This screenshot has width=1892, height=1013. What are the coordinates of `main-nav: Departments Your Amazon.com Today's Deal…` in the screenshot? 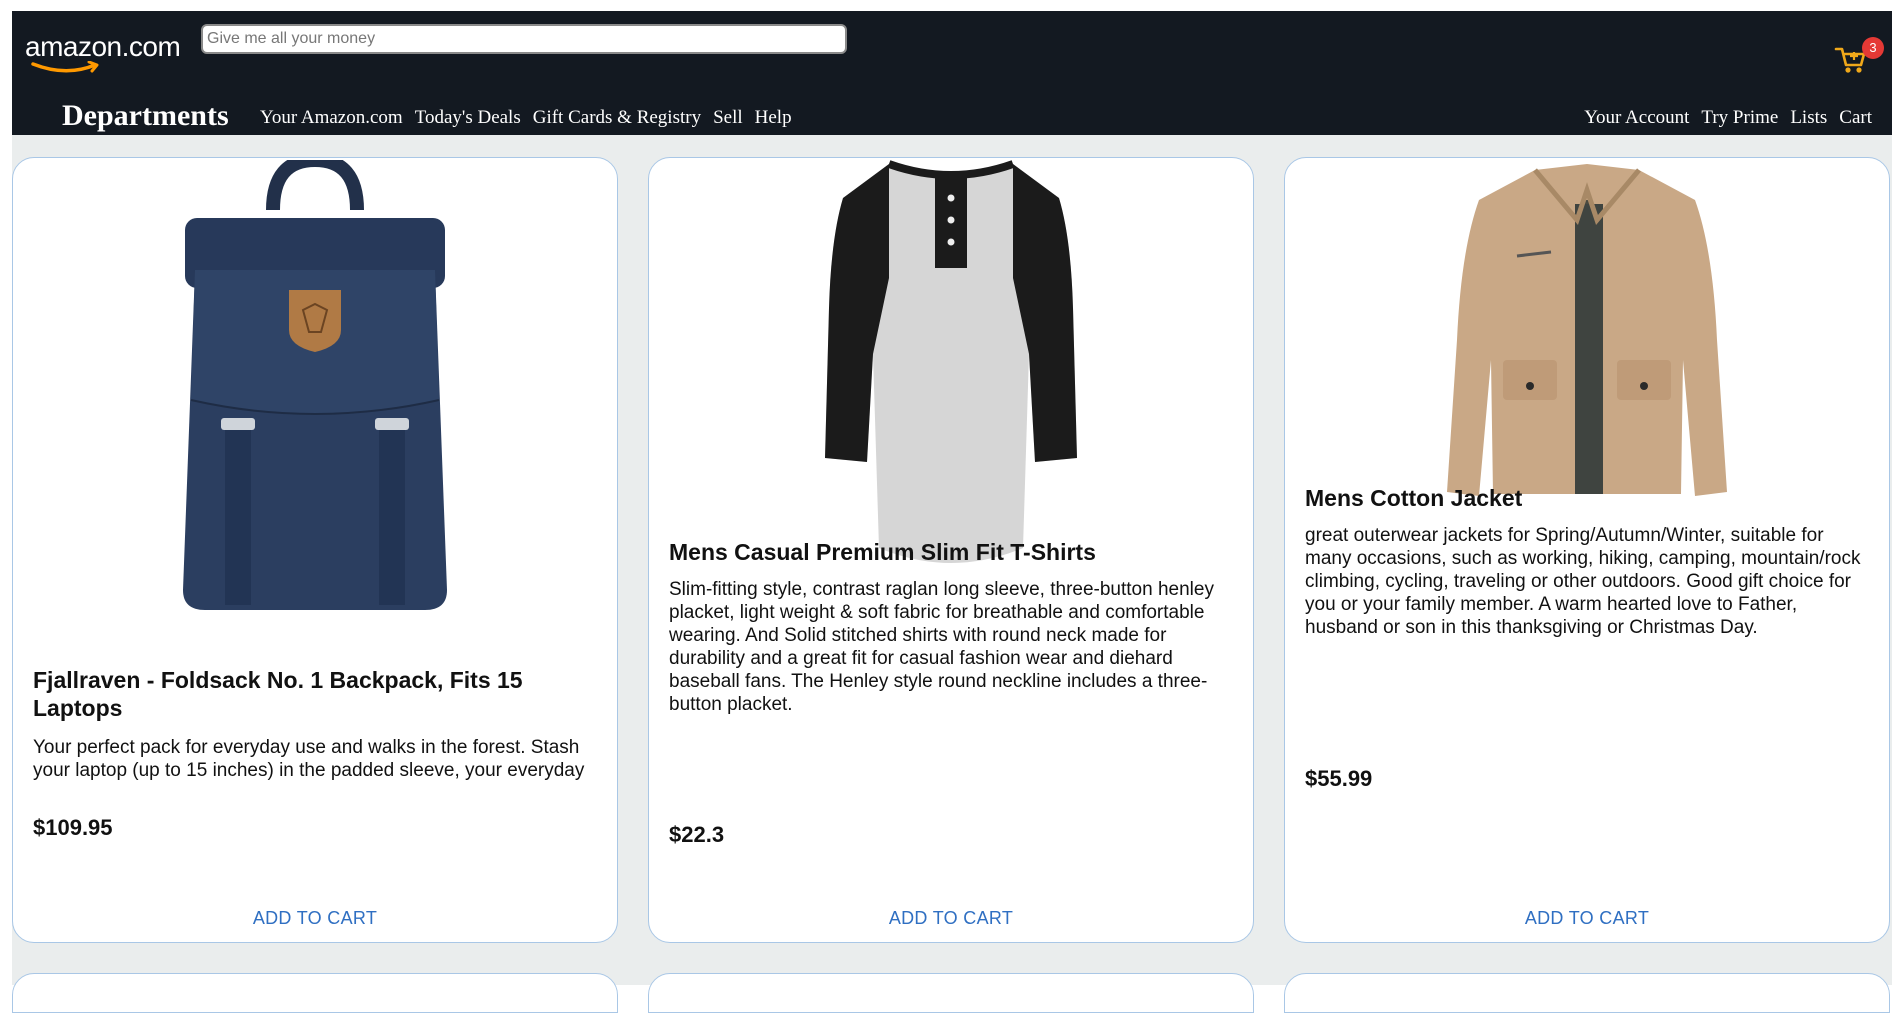 It's located at (952, 117).